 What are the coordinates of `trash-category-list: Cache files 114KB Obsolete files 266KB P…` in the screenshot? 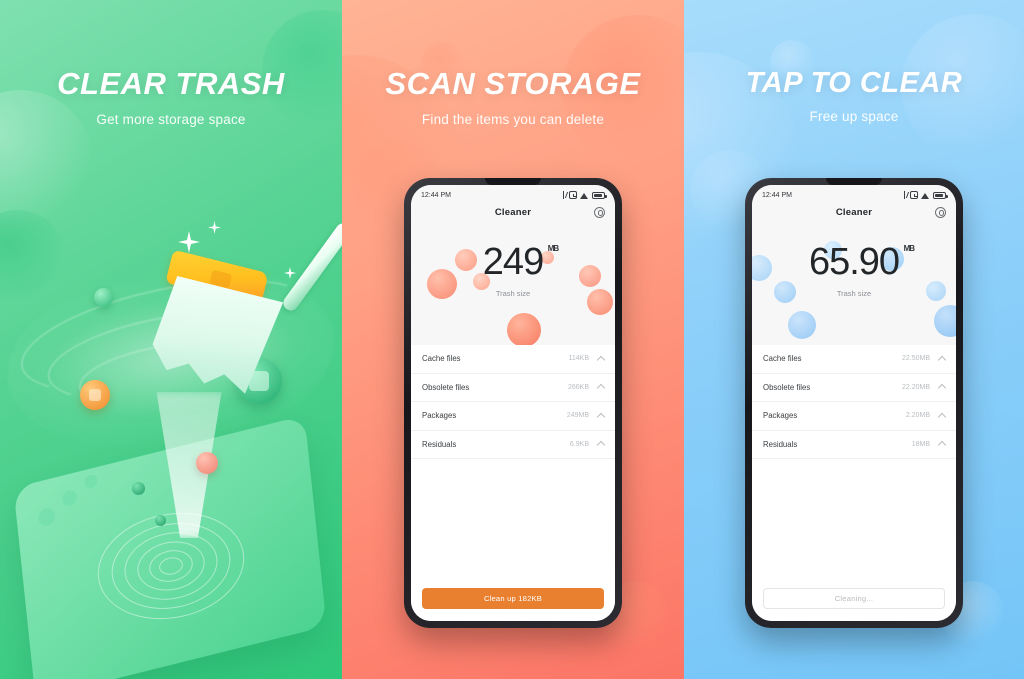 It's located at (513, 462).